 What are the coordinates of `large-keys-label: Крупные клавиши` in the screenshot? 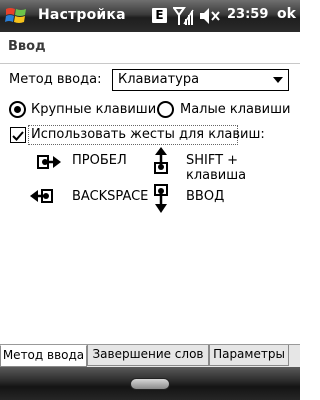 It's located at (93, 109).